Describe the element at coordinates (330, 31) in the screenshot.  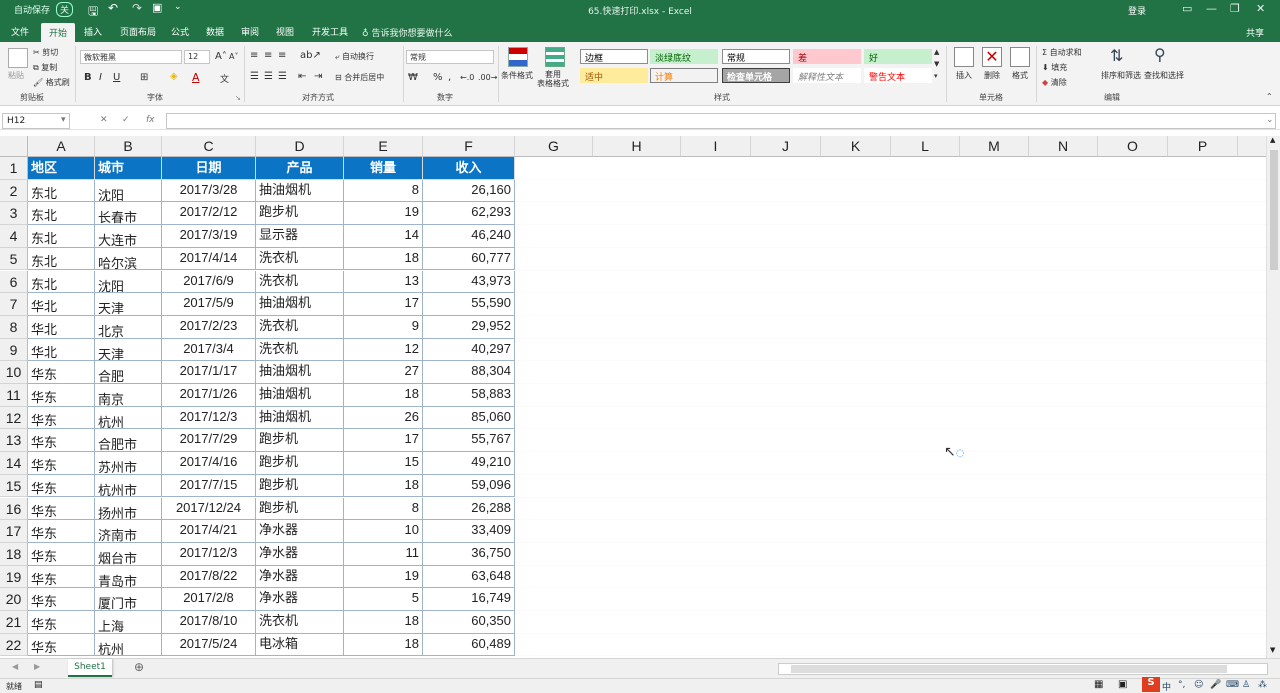
I see `tab-developer: 开发工具` at that location.